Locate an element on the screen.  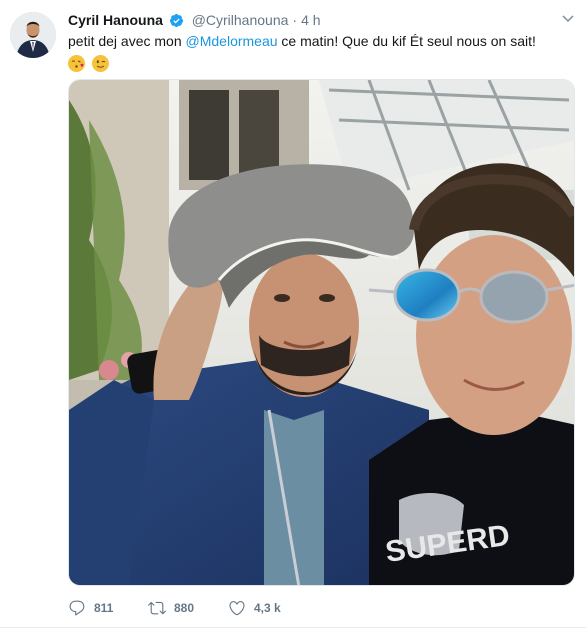
tweet-actions: 811 880 4,3 k is located at coordinates (188, 608).